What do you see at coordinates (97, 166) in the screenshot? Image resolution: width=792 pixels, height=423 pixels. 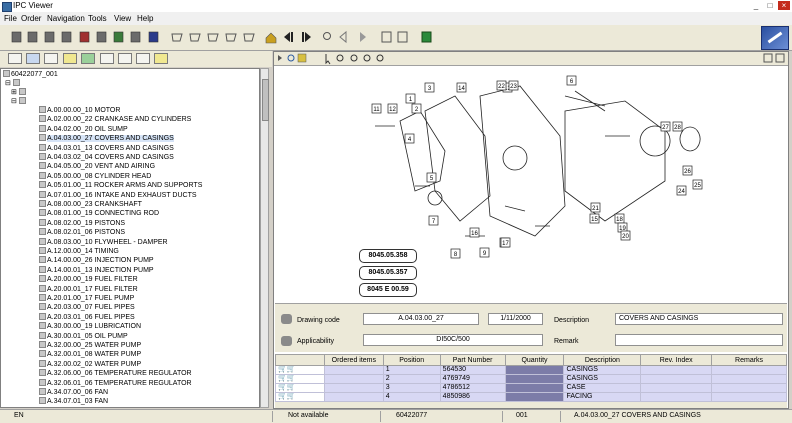 I see `tree-item: A.04.05.00_20 VENT AND AIRING` at bounding box center [97, 166].